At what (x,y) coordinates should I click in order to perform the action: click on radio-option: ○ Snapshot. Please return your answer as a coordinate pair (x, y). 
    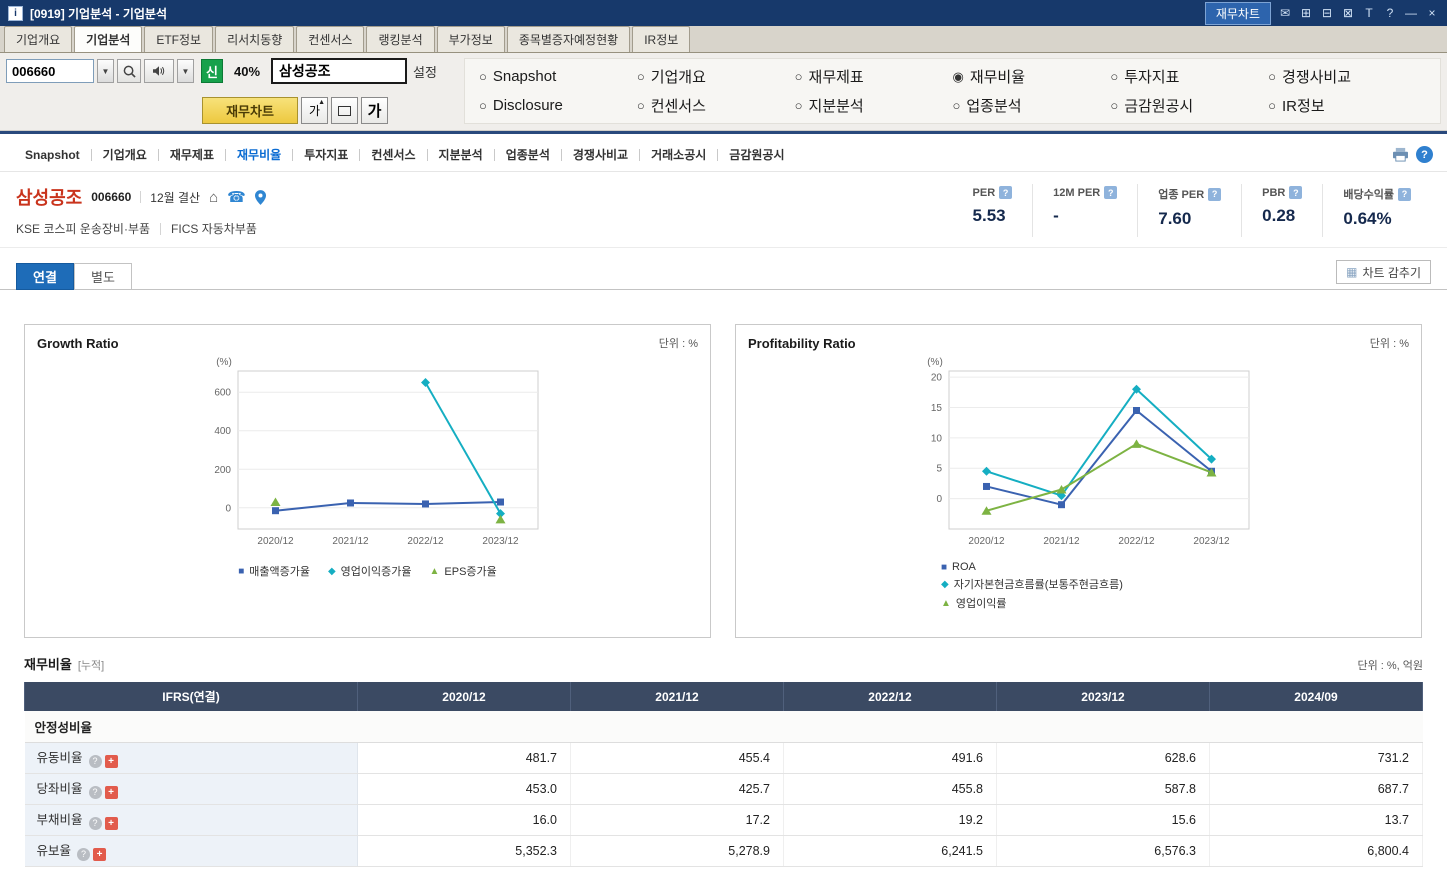
    Looking at the image, I should click on (558, 76).